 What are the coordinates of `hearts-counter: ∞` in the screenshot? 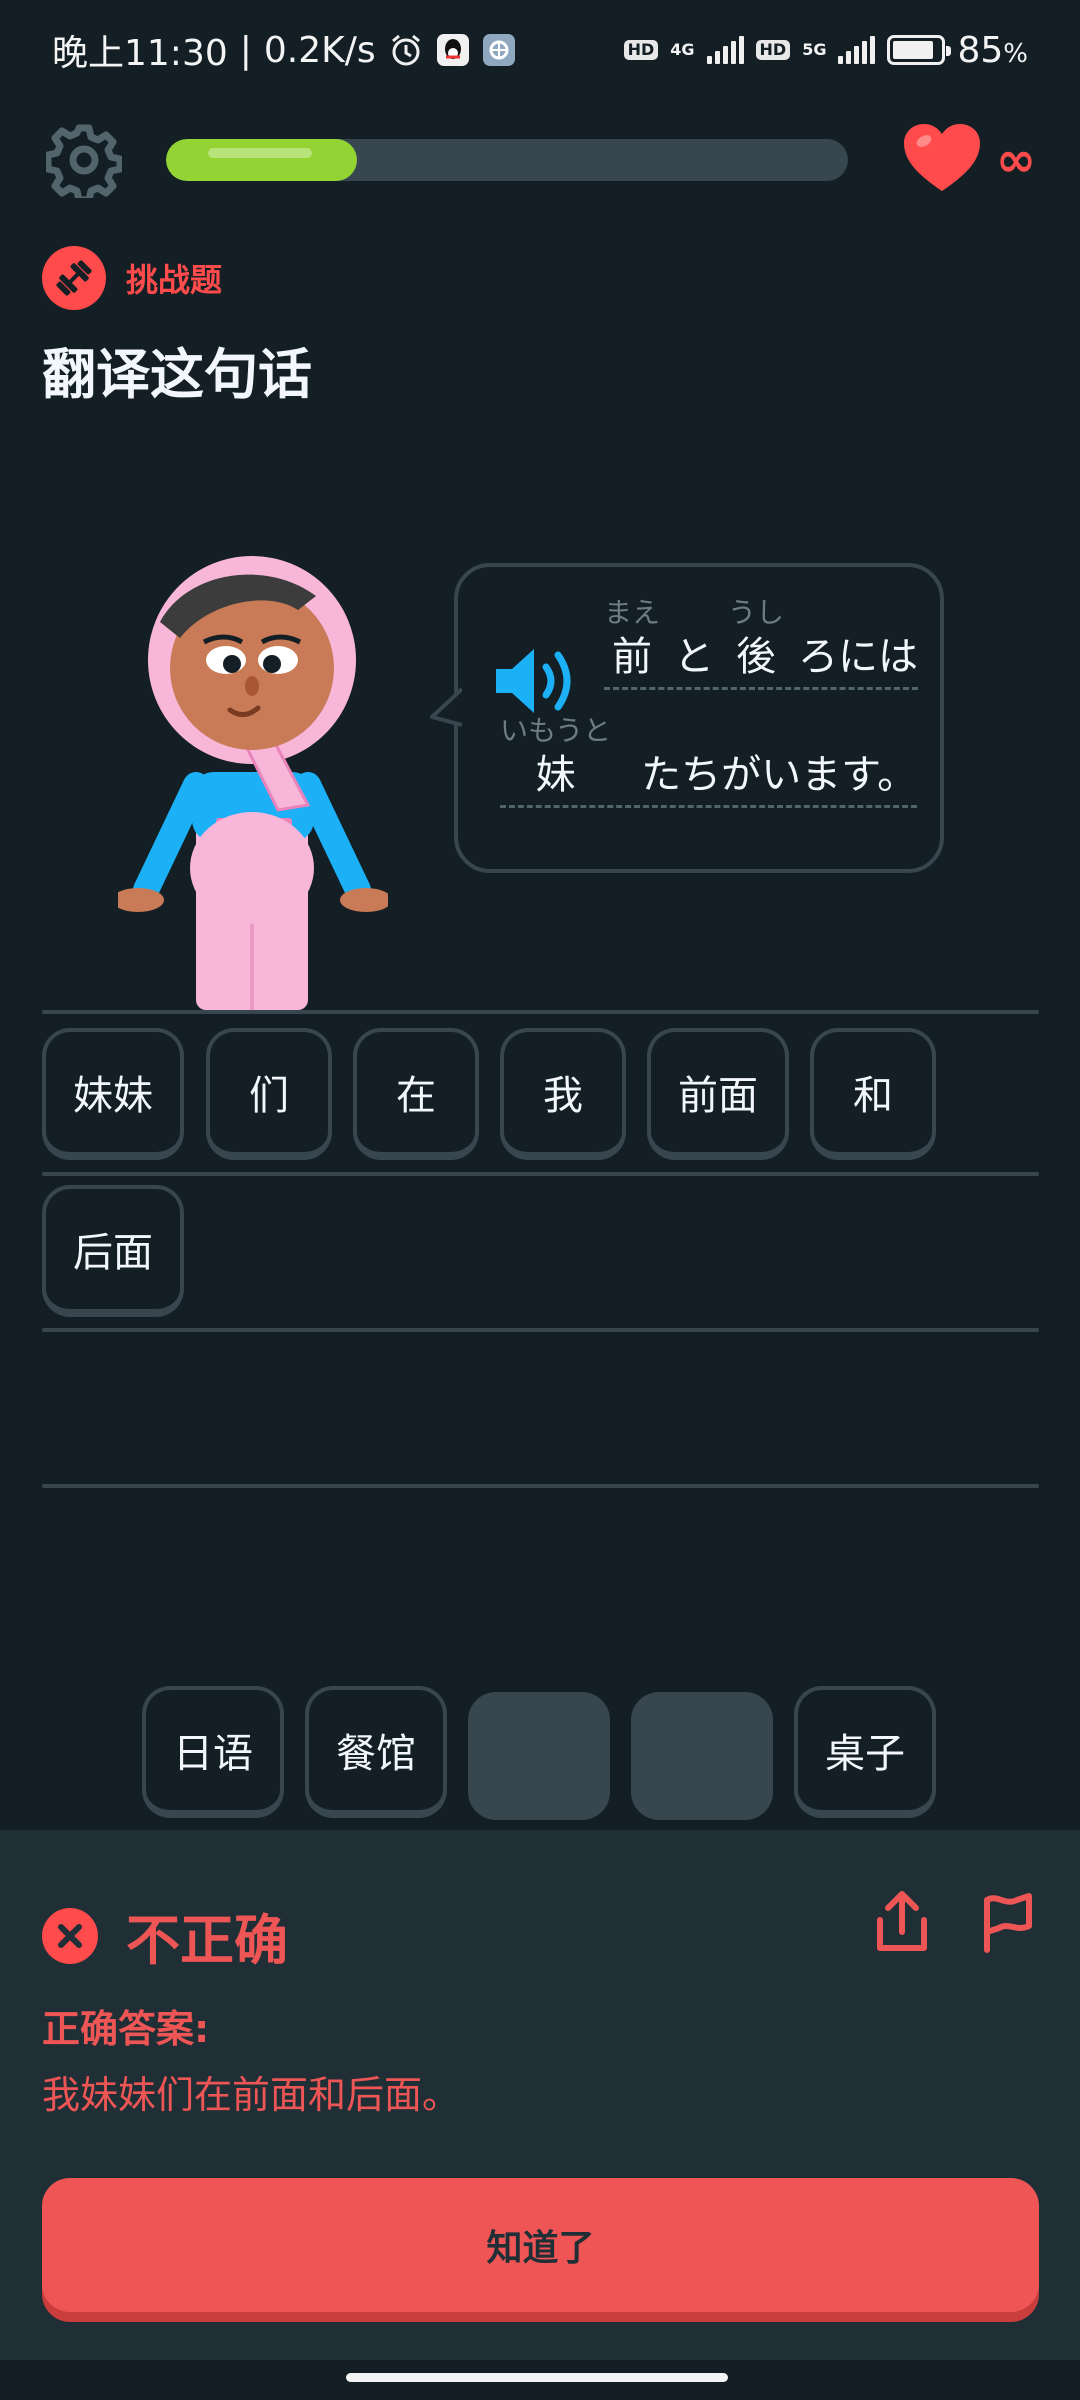 It's located at (969, 160).